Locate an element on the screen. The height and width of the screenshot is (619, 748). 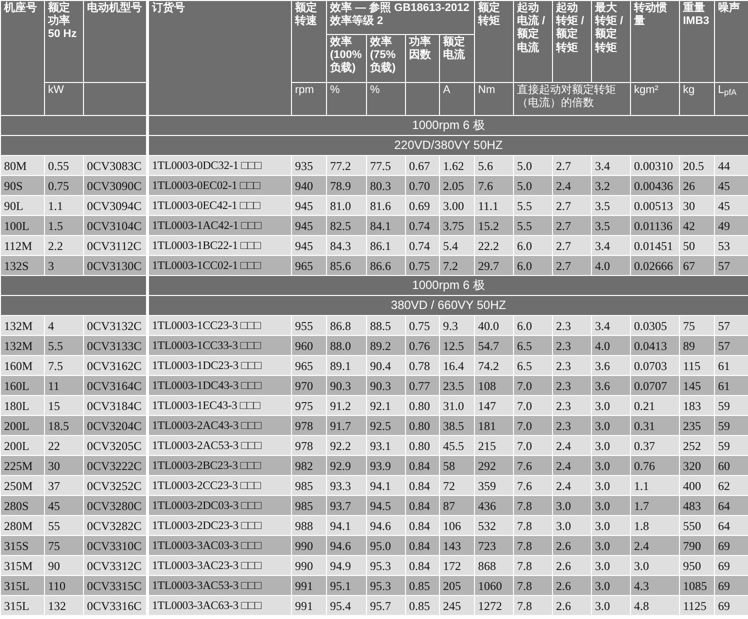
table-cell: 62 is located at coordinates (731, 486).